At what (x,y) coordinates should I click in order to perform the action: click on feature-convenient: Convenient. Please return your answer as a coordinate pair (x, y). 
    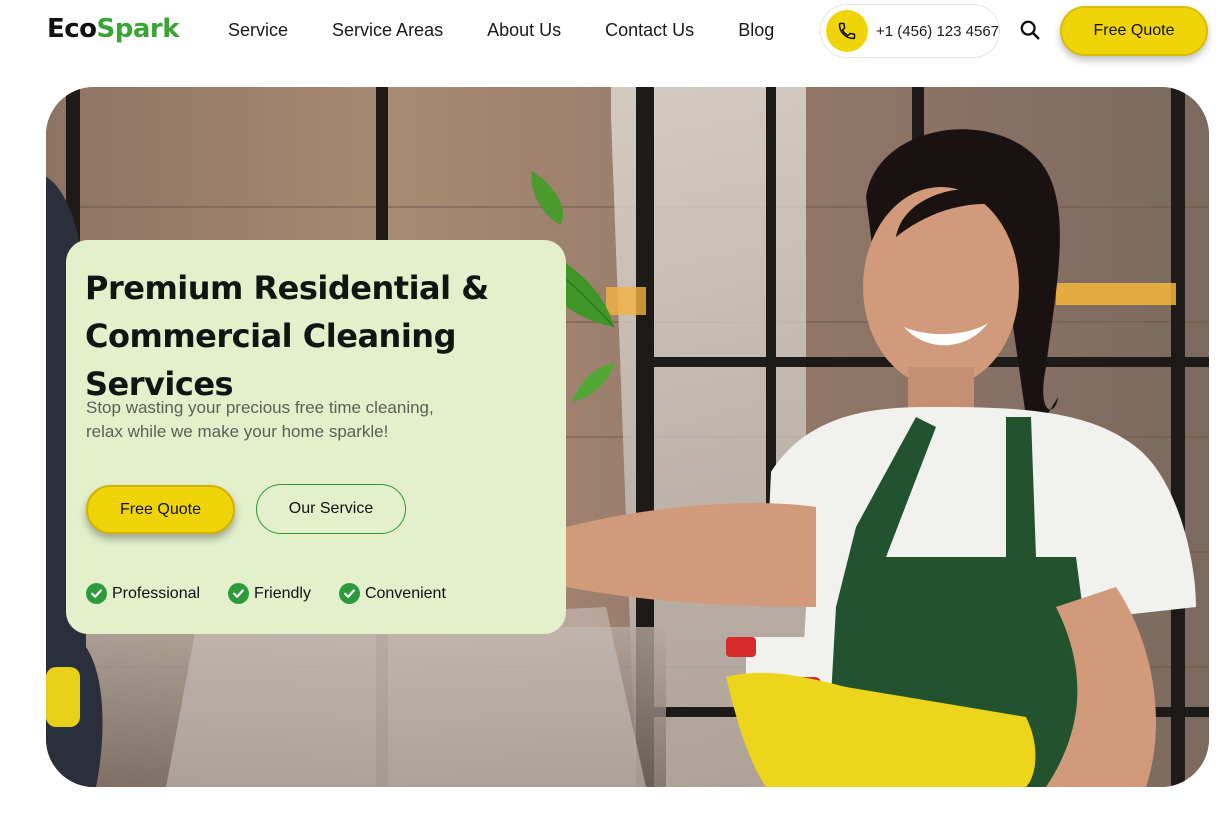
    Looking at the image, I should click on (392, 593).